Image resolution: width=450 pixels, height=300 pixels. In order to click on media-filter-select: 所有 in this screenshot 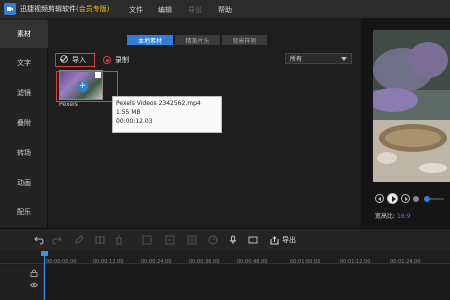, I will do `click(318, 58)`.